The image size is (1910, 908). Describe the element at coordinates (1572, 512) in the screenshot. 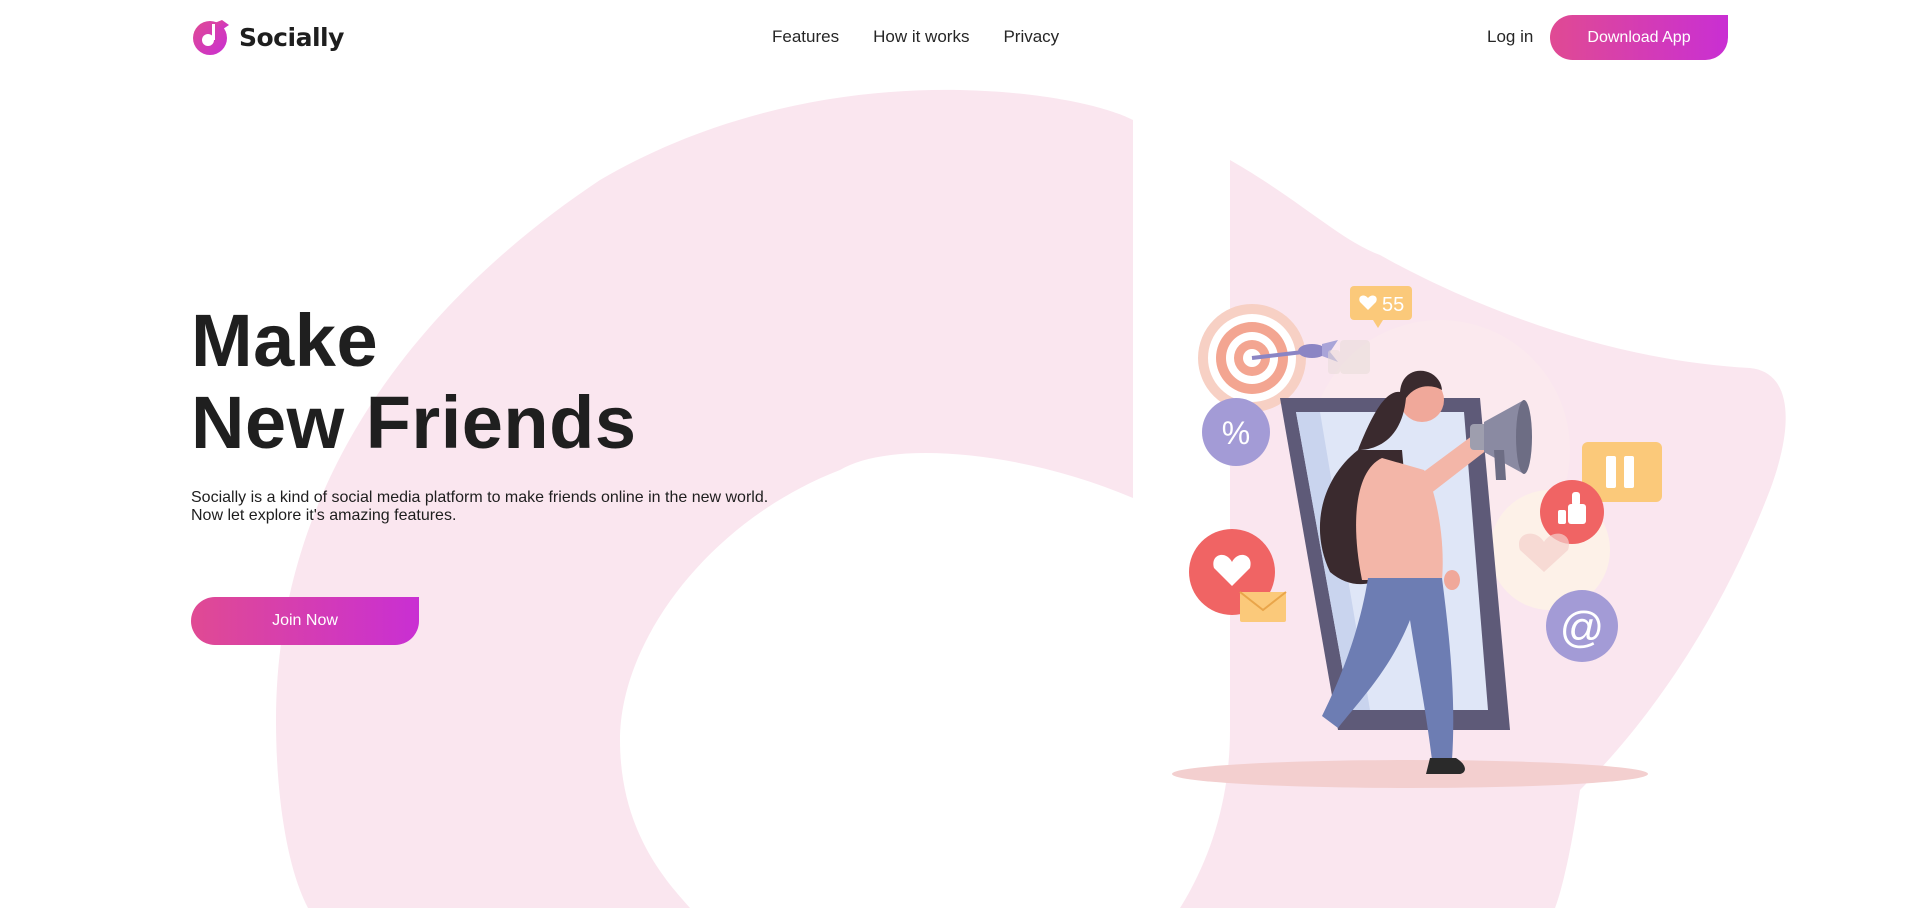

I see `thumbs-up-icon` at that location.